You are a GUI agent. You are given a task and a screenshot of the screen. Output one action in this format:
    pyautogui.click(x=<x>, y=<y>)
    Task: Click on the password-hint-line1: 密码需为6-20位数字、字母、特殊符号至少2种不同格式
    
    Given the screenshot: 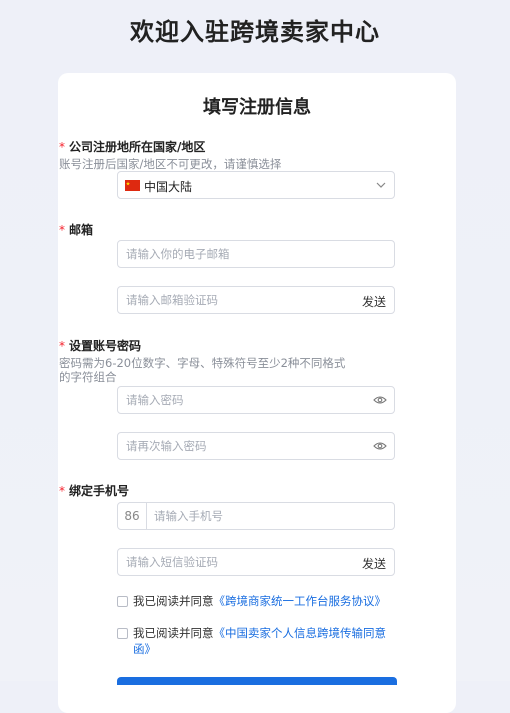 What is the action you would take?
    pyautogui.click(x=202, y=363)
    